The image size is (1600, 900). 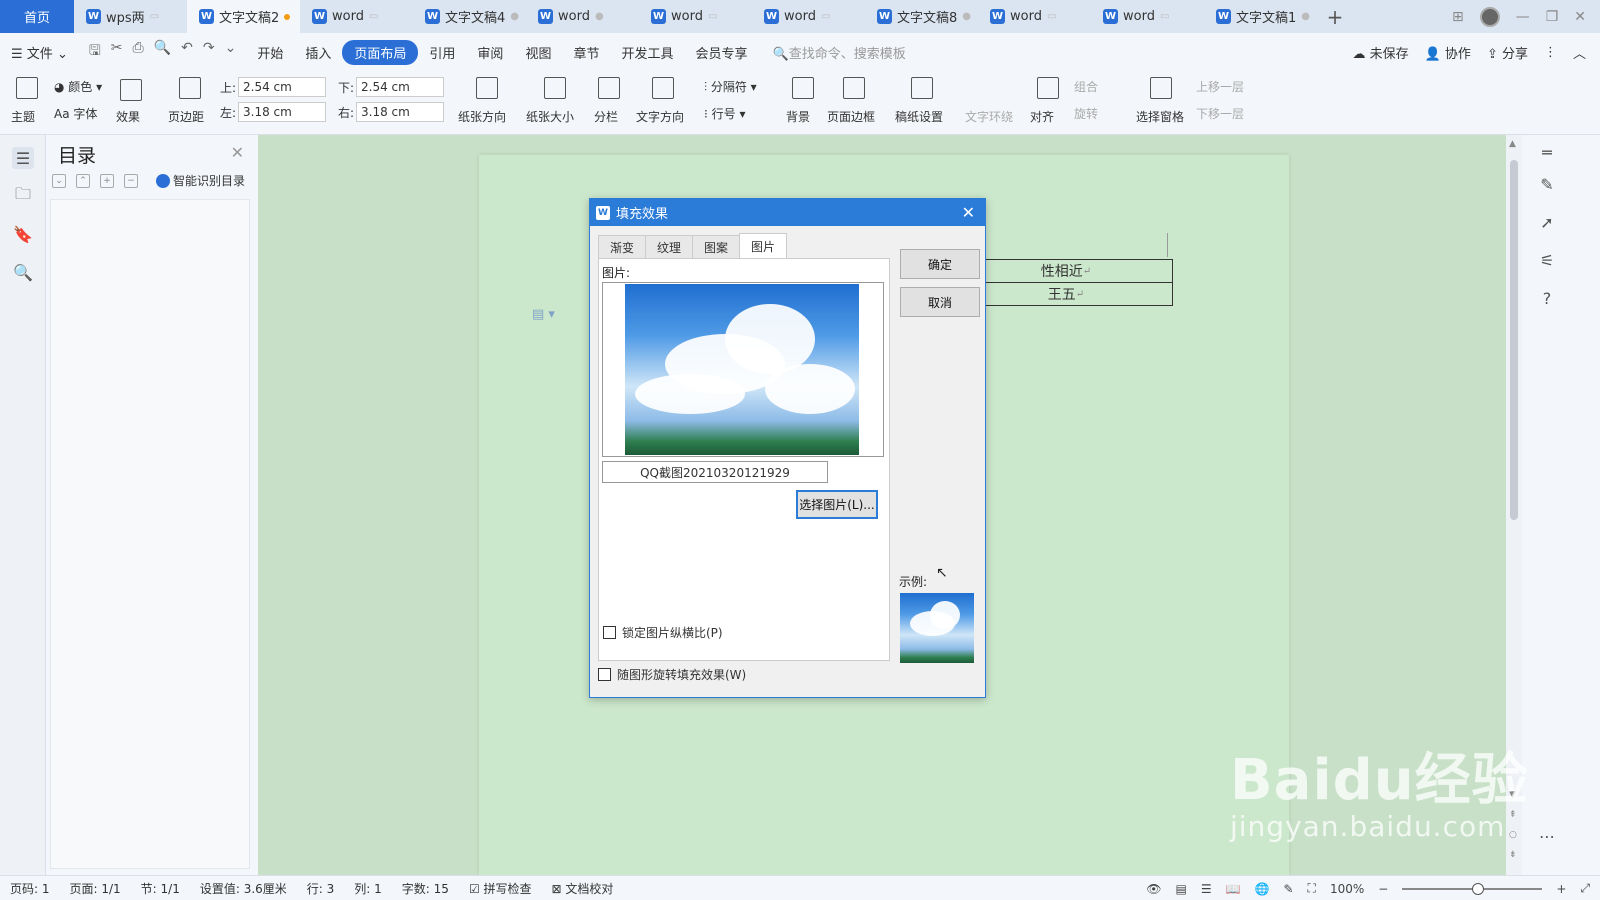 I want to click on doc-tab: W 文字文稿4 ●, so click(x=469, y=16).